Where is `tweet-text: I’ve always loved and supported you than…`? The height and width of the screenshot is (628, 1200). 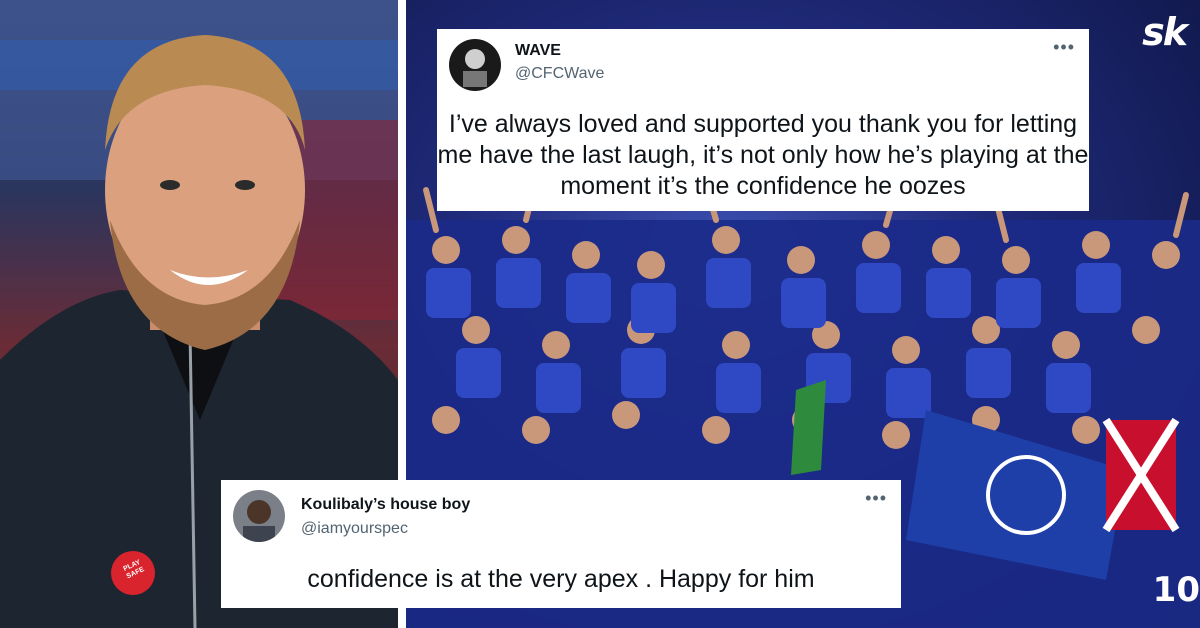 tweet-text: I’ve always loved and supported you than… is located at coordinates (763, 155).